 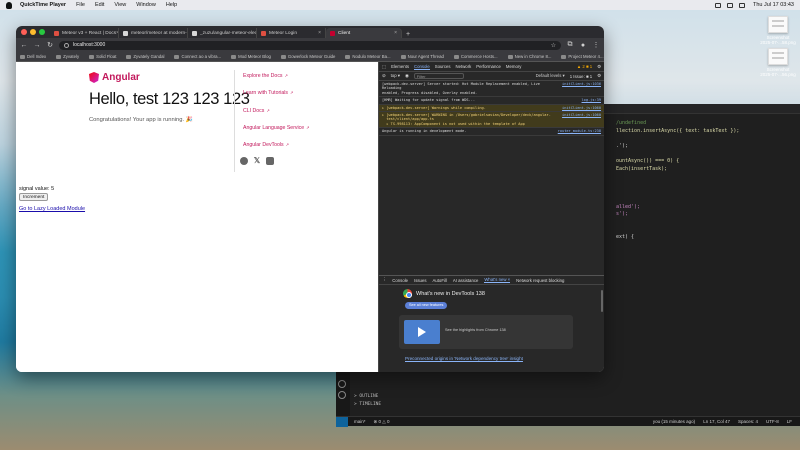 What do you see at coordinates (342, 395) in the screenshot?
I see `settings-gear-icon` at bounding box center [342, 395].